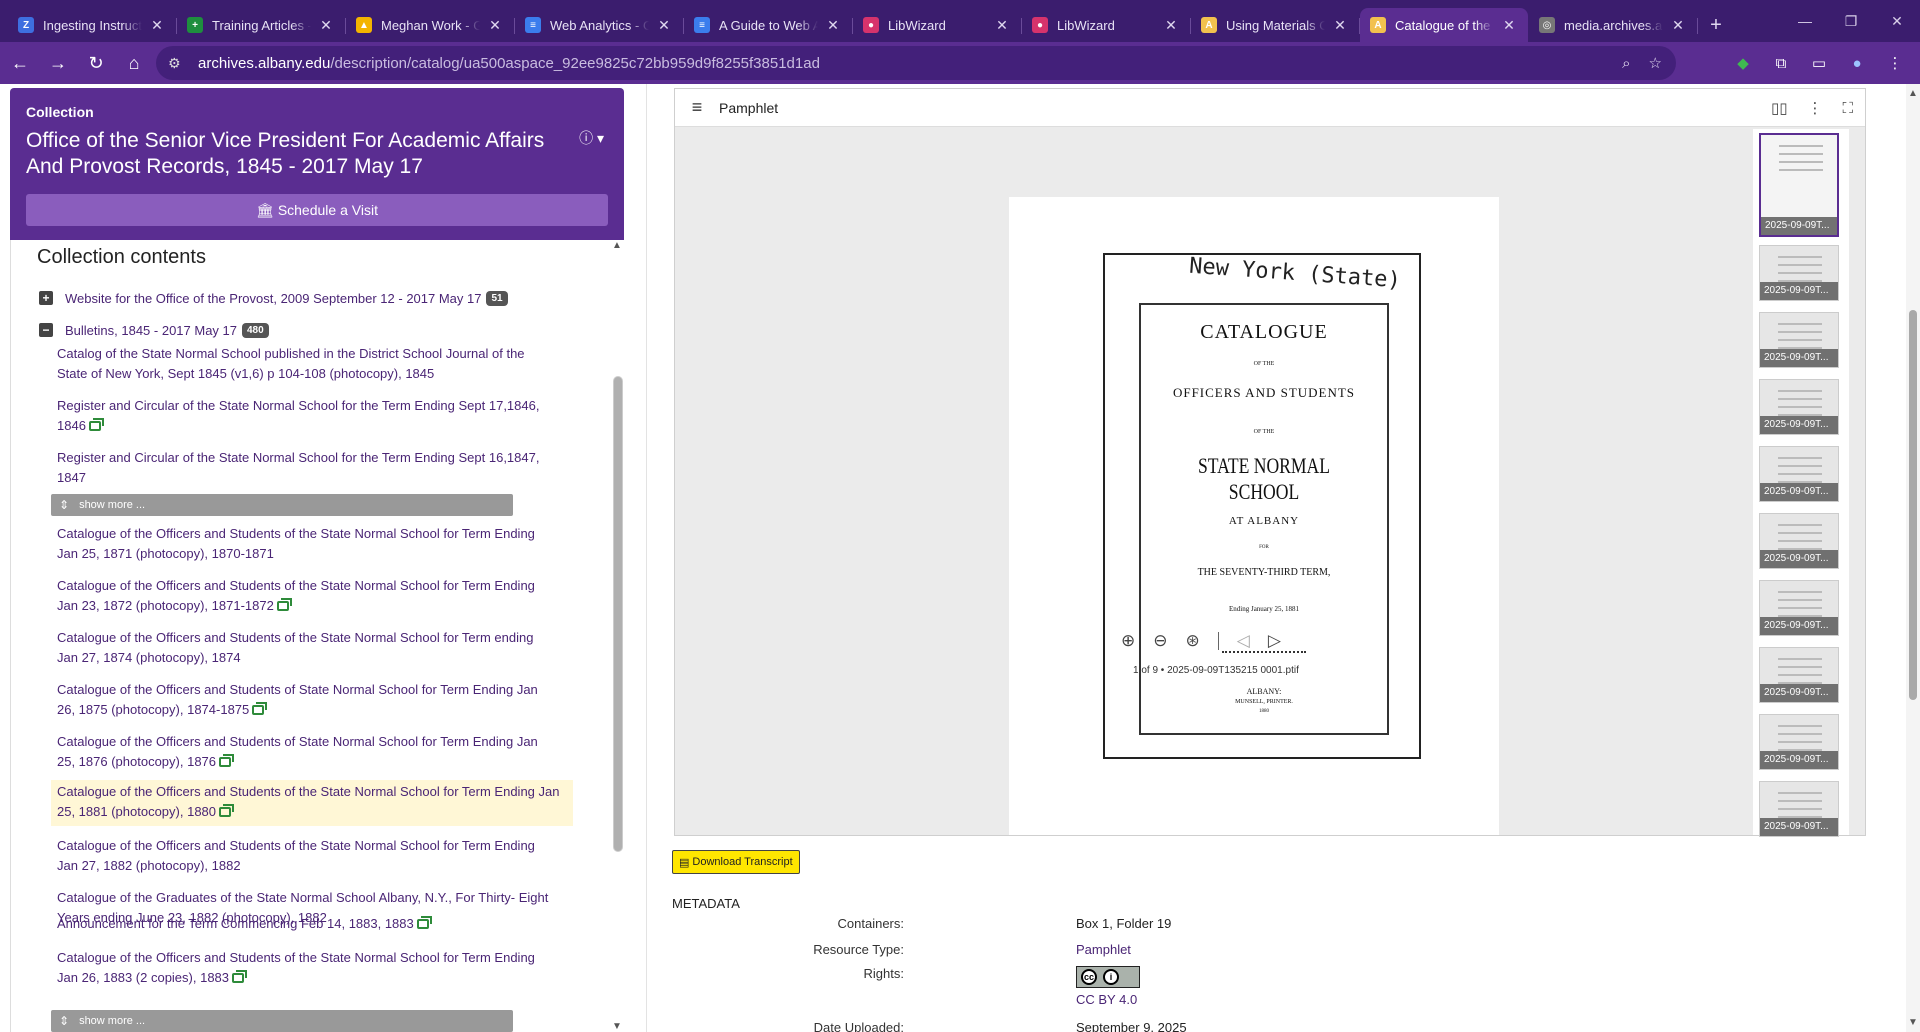 This screenshot has height=1032, width=1920. What do you see at coordinates (618, 614) in the screenshot?
I see `contents-scroll-thumb` at bounding box center [618, 614].